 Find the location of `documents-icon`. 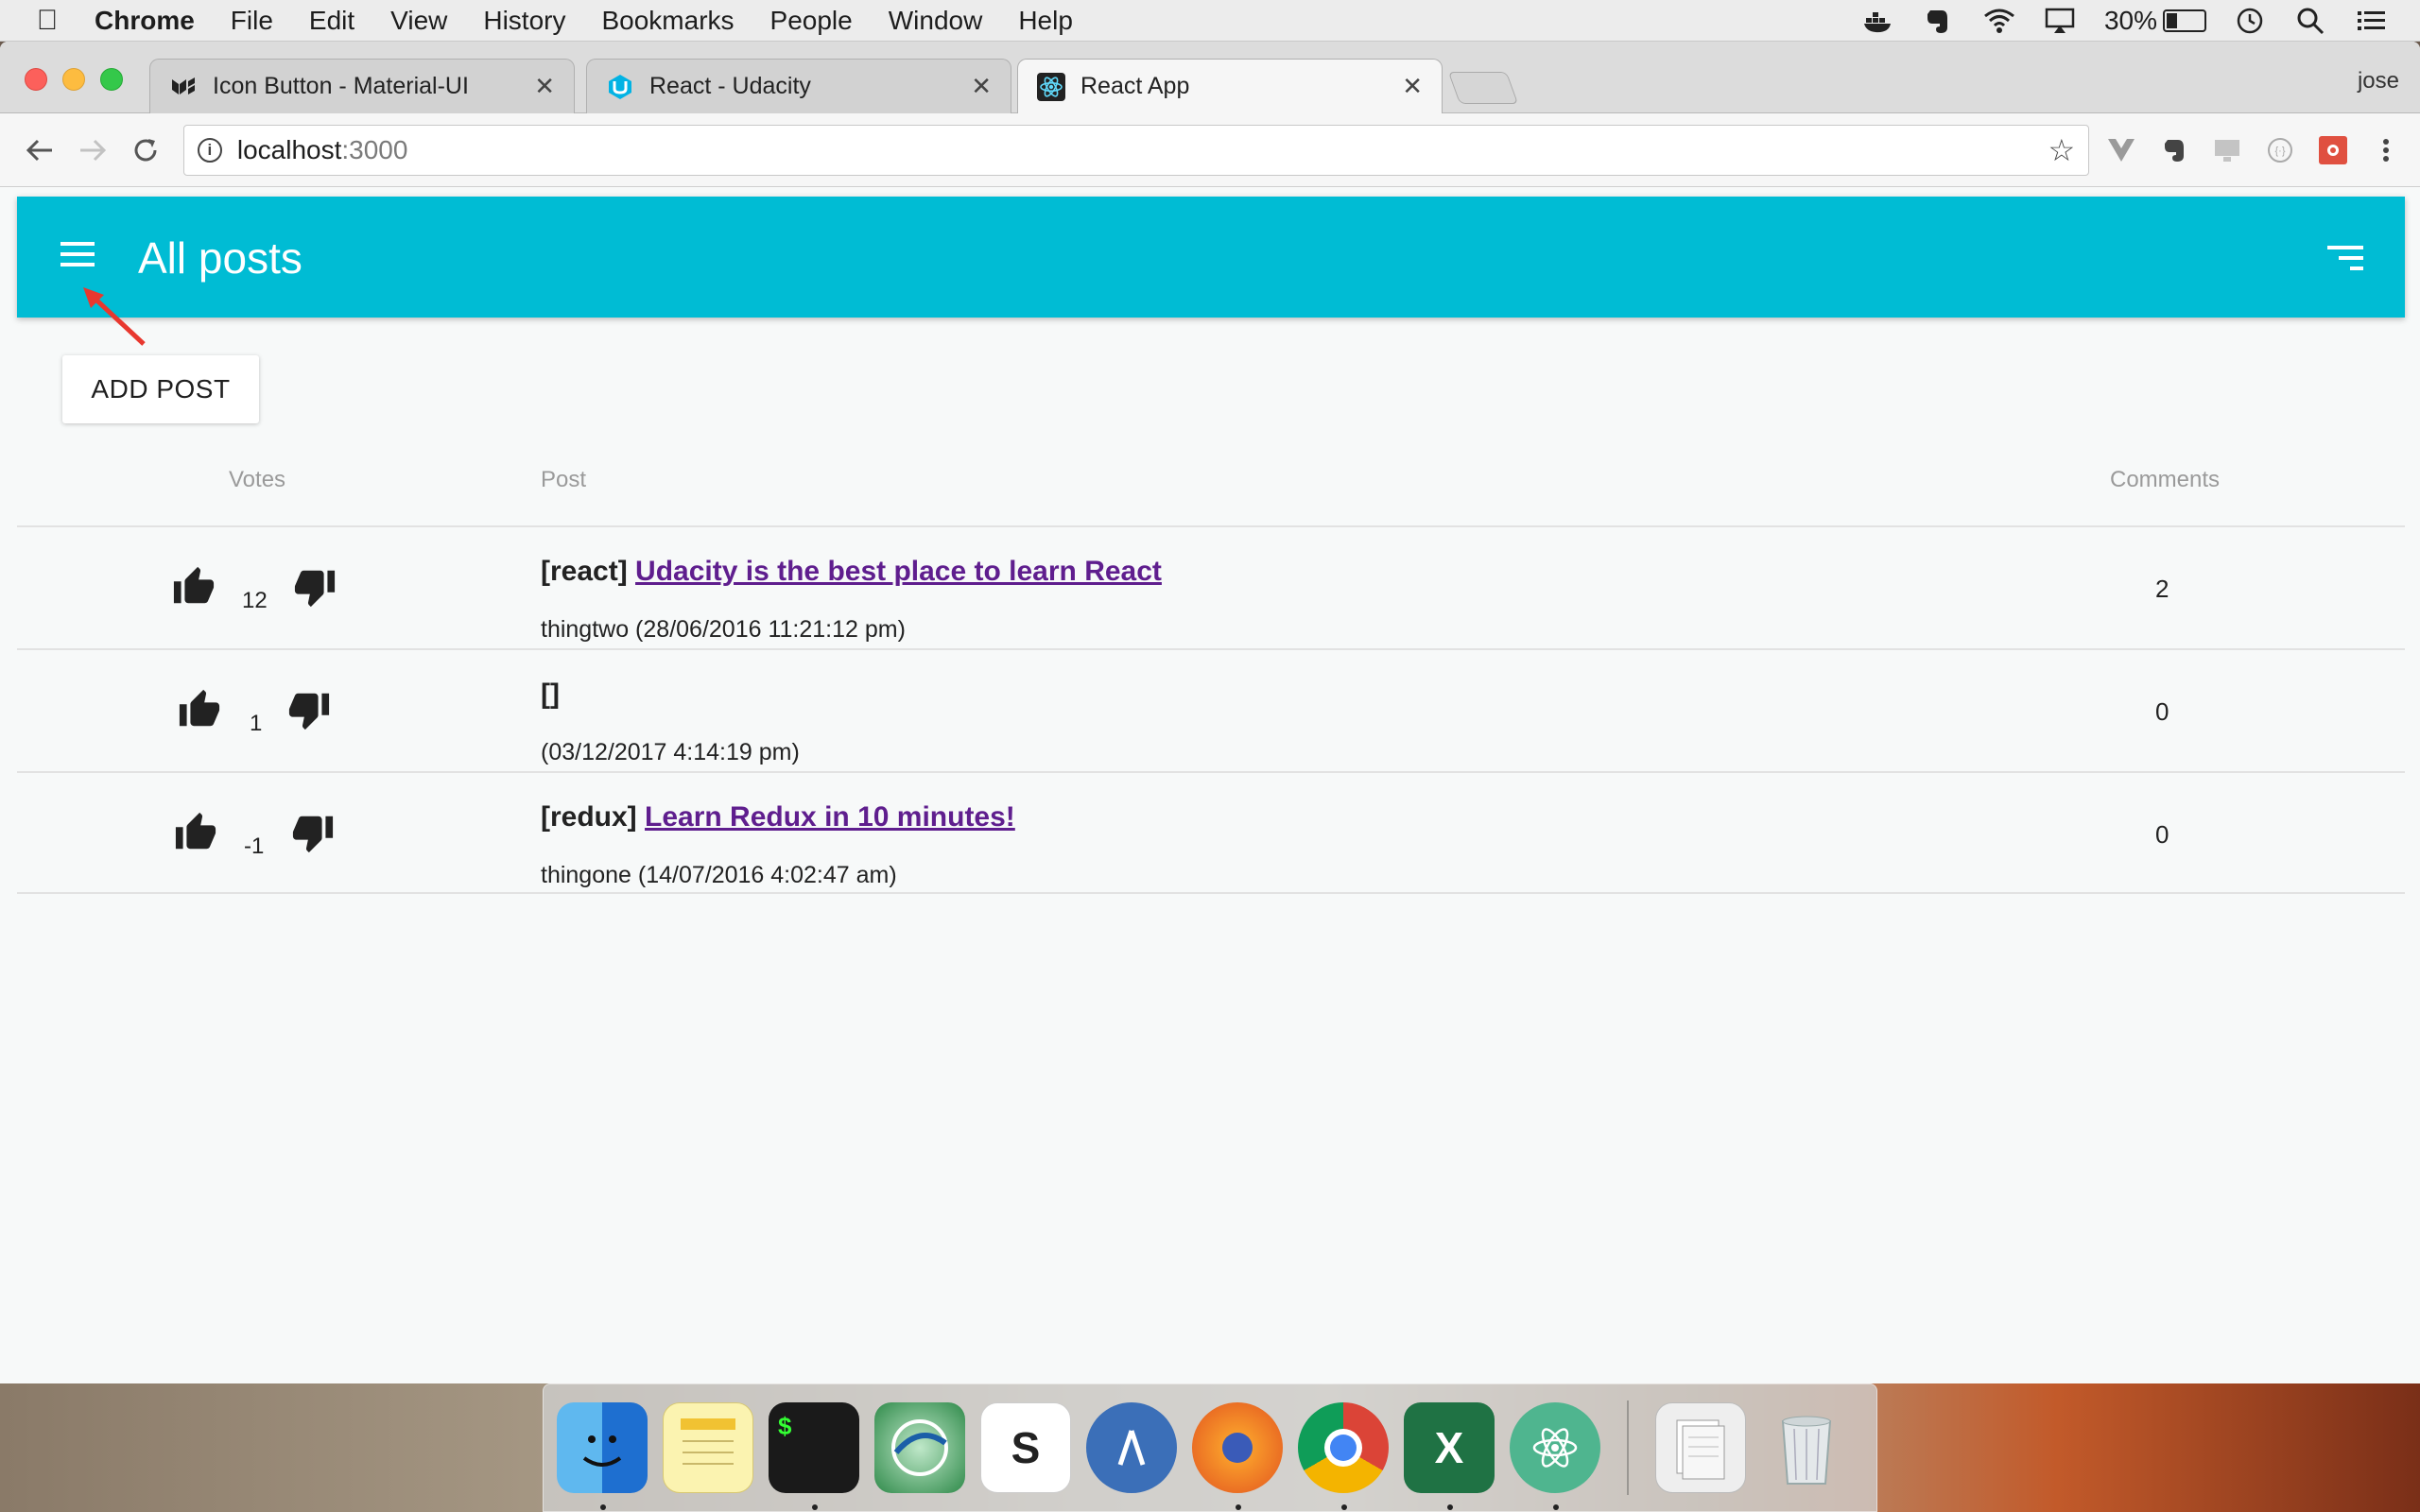

documents-icon is located at coordinates (1701, 1447).